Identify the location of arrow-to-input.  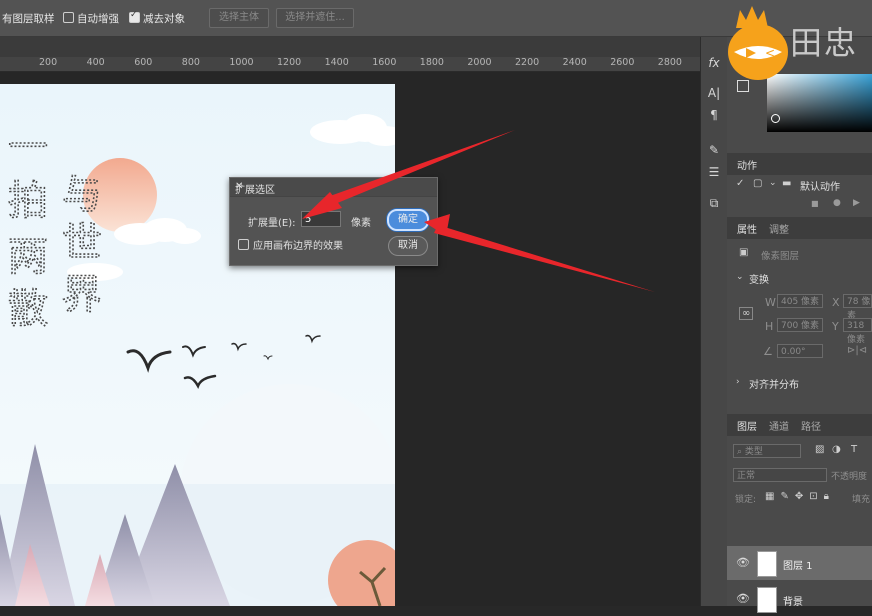
(422, 167).